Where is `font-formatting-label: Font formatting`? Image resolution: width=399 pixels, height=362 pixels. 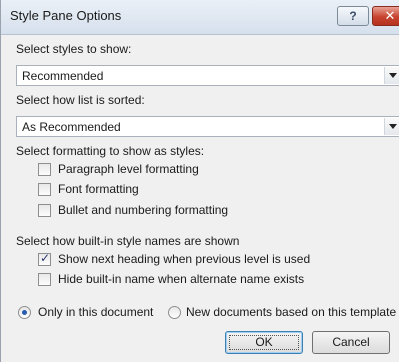 font-formatting-label: Font formatting is located at coordinates (98, 189).